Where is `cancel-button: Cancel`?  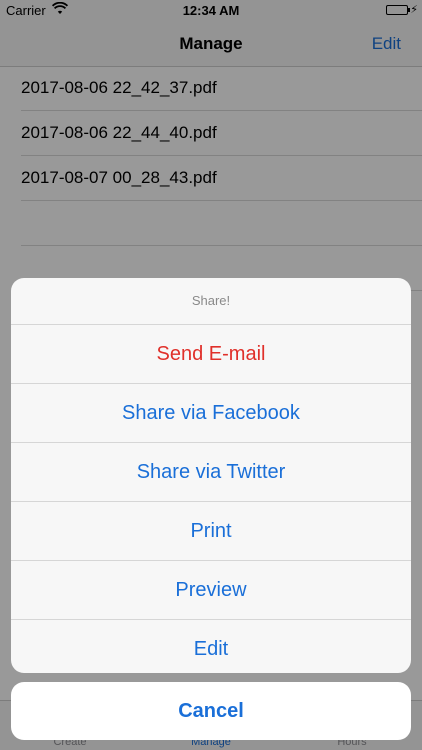
cancel-button: Cancel is located at coordinates (211, 711).